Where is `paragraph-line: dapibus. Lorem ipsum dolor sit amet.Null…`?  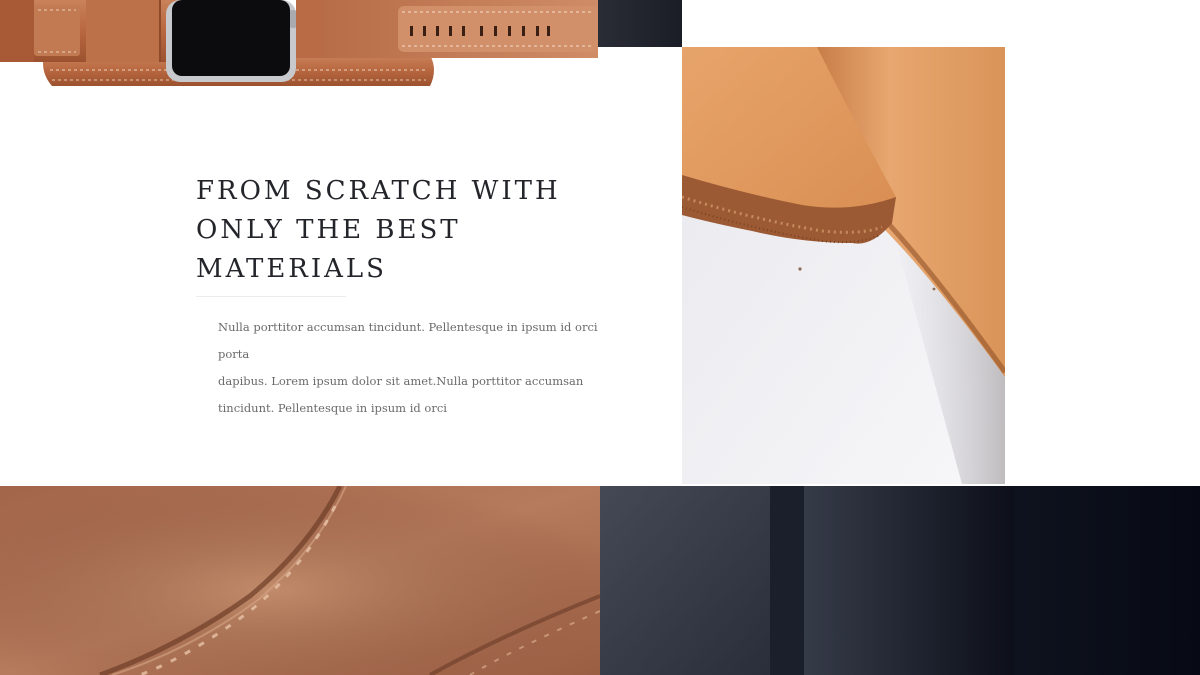
paragraph-line: dapibus. Lorem ipsum dolor sit amet.Null… is located at coordinates (401, 381).